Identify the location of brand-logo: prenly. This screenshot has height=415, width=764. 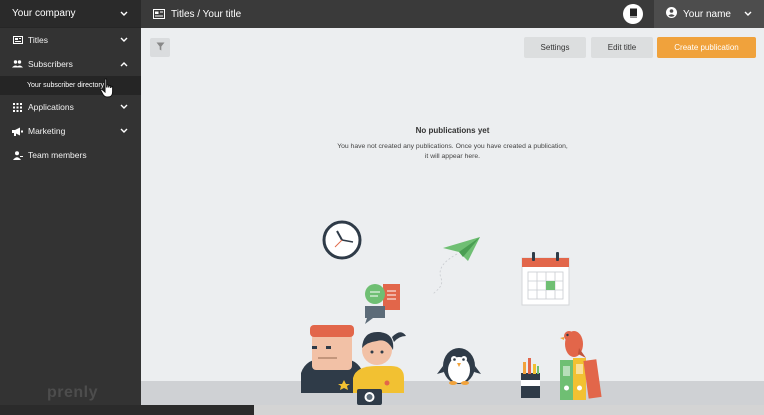
(73, 392).